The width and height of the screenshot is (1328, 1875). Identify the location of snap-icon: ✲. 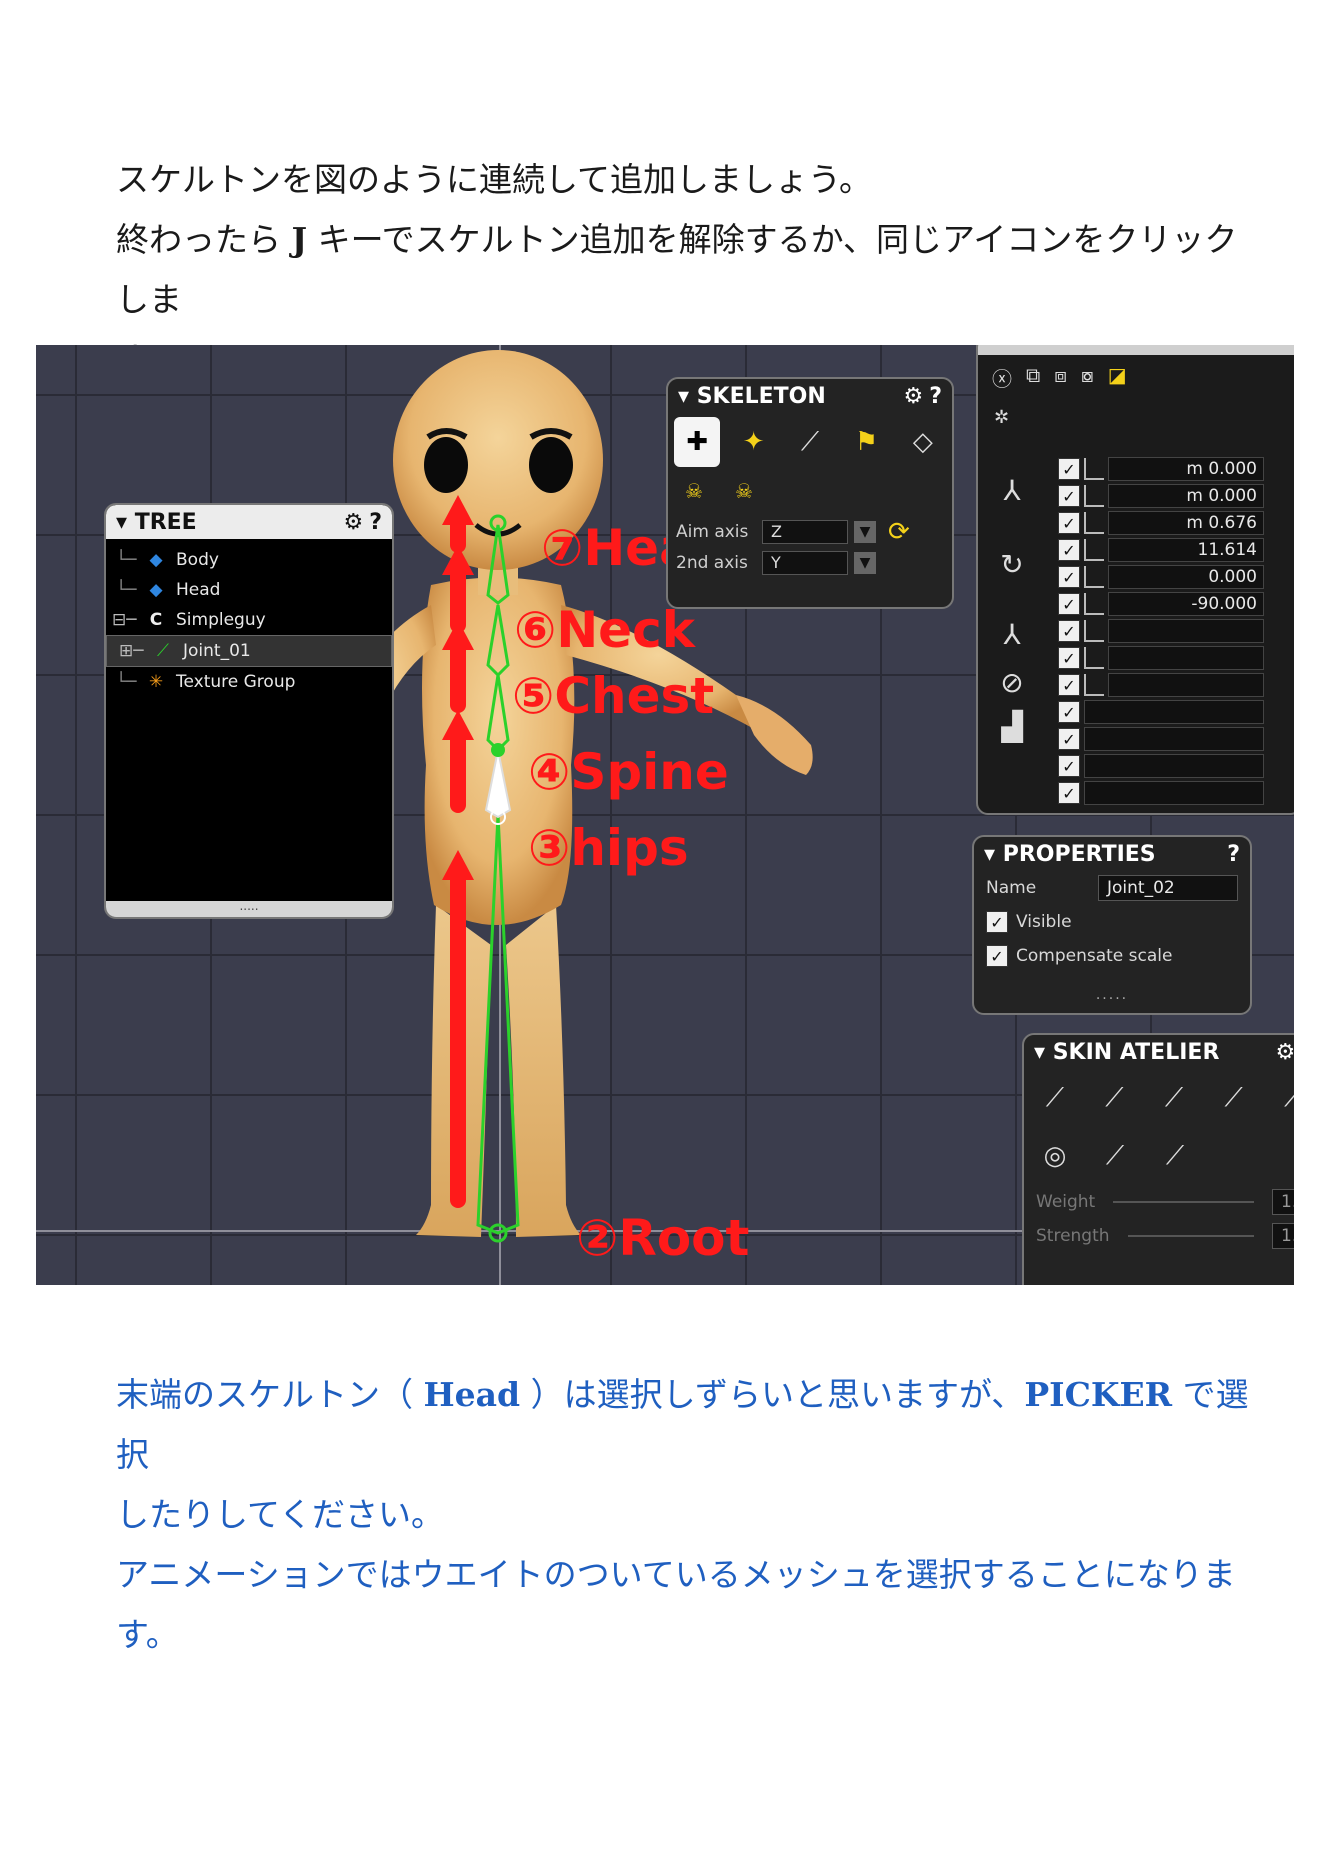
(1001, 417).